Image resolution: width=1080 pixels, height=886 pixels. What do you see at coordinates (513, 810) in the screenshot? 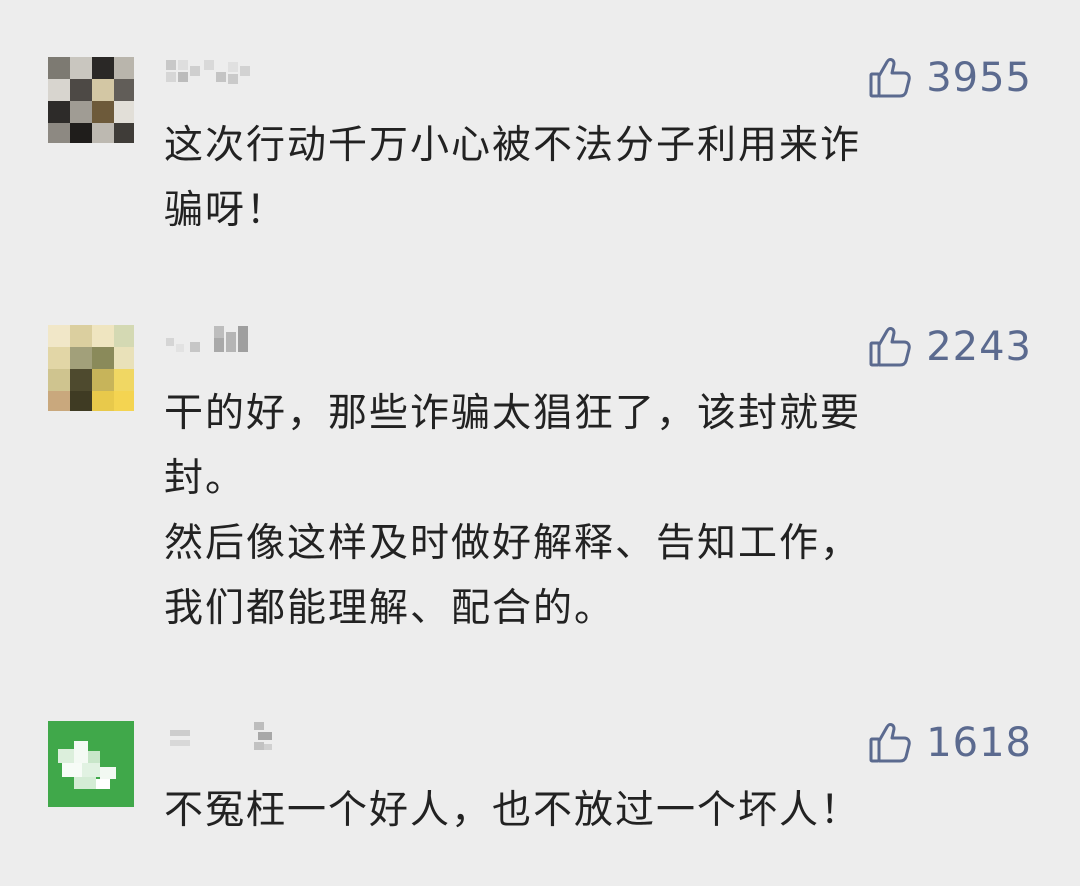
I see `comment-text: 不冤枉一个好人，也不放过一个坏人！` at bounding box center [513, 810].